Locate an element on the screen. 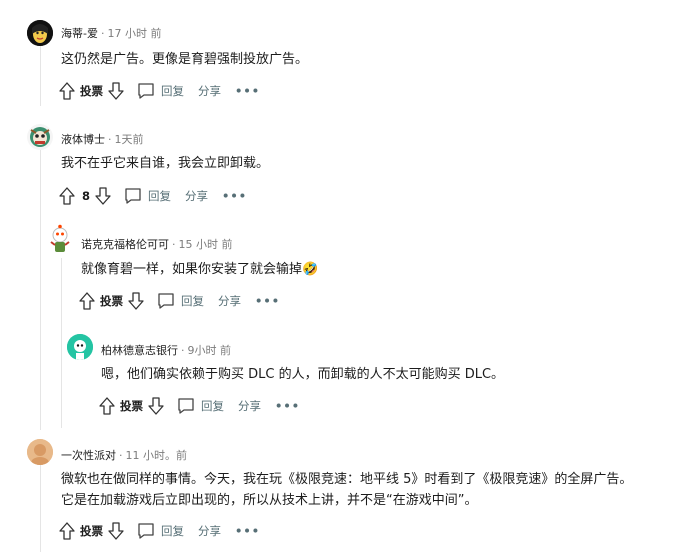 The width and height of the screenshot is (690, 556). comment-text-line: 它是在加载游戏后立即出现的，所以从技术上讲，并不是“在游戏中间”。 is located at coordinates (269, 500).